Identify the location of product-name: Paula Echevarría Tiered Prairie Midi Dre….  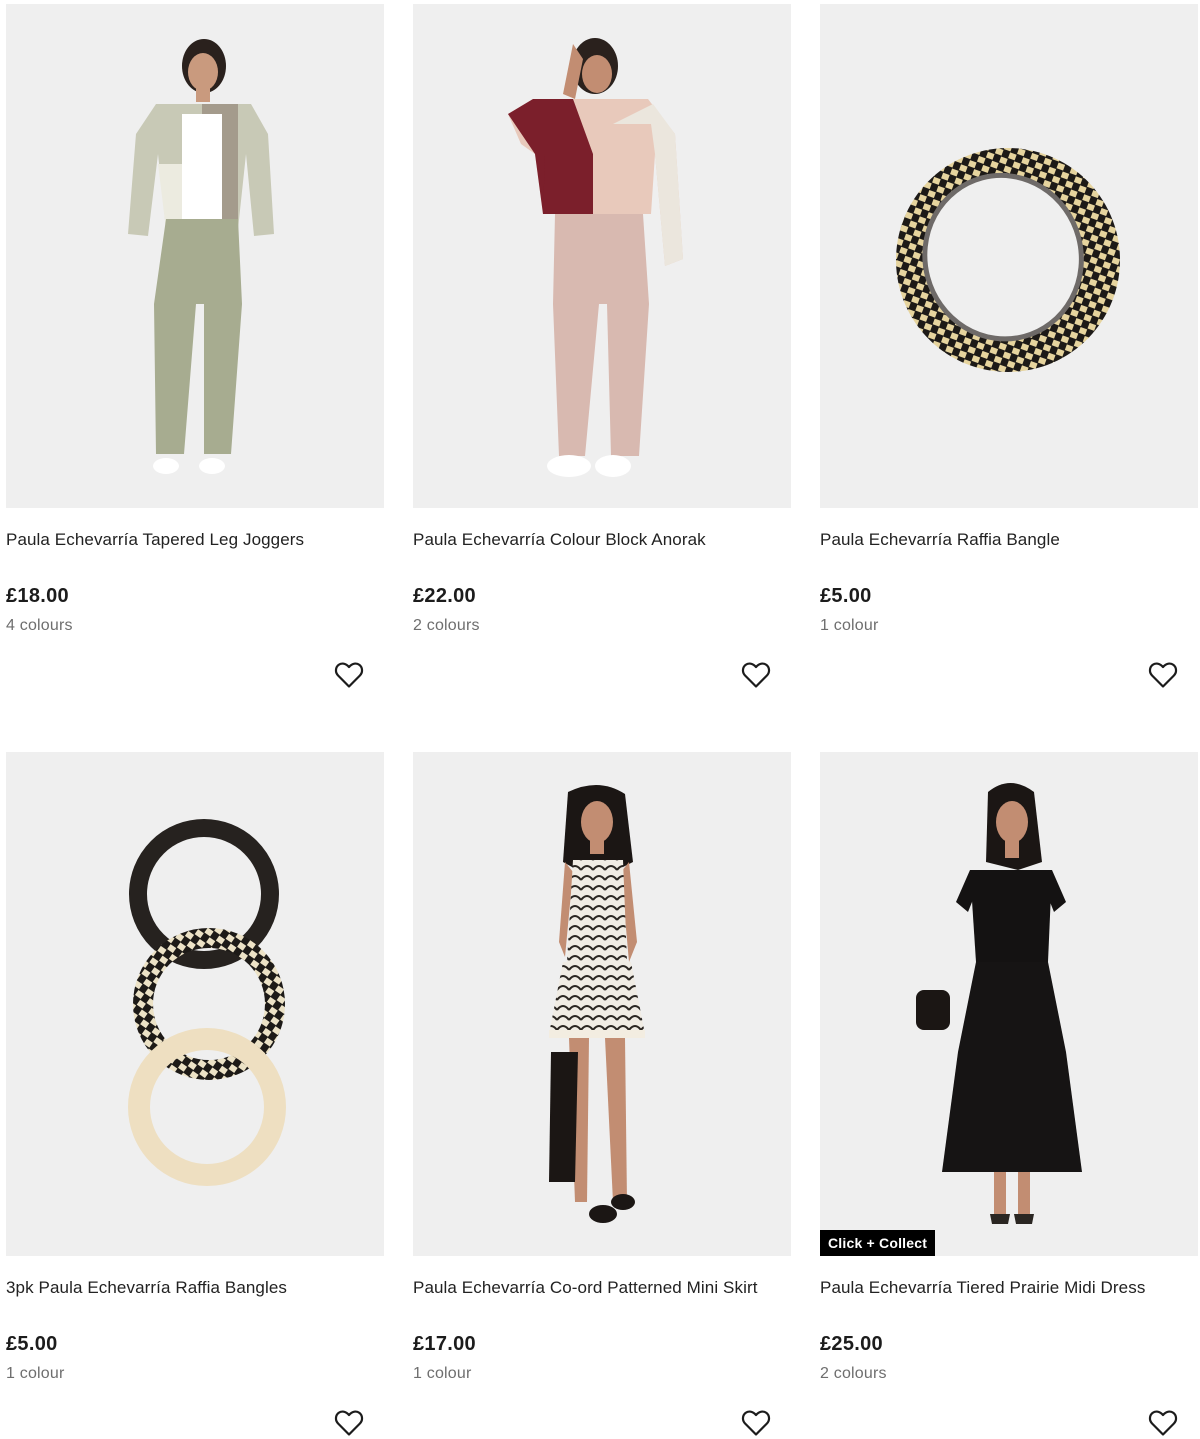
(982, 1288).